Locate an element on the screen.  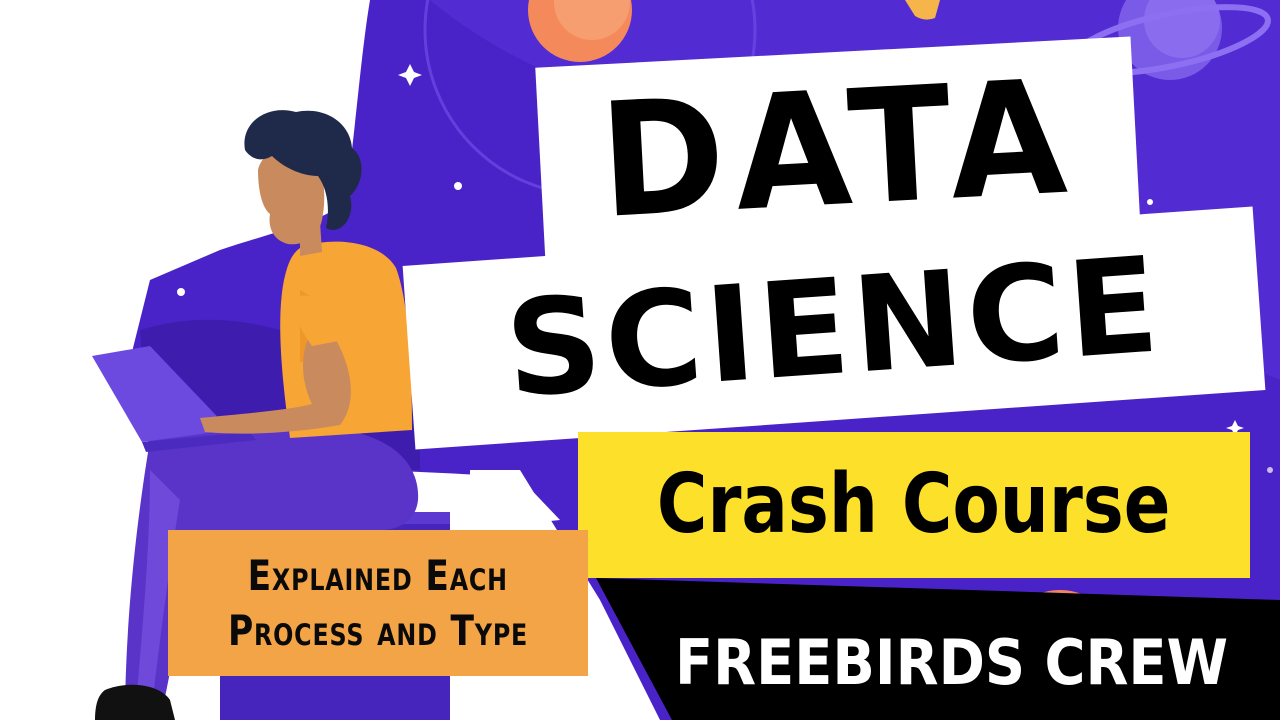
subheadline-box: Crash Course is located at coordinates (914, 505).